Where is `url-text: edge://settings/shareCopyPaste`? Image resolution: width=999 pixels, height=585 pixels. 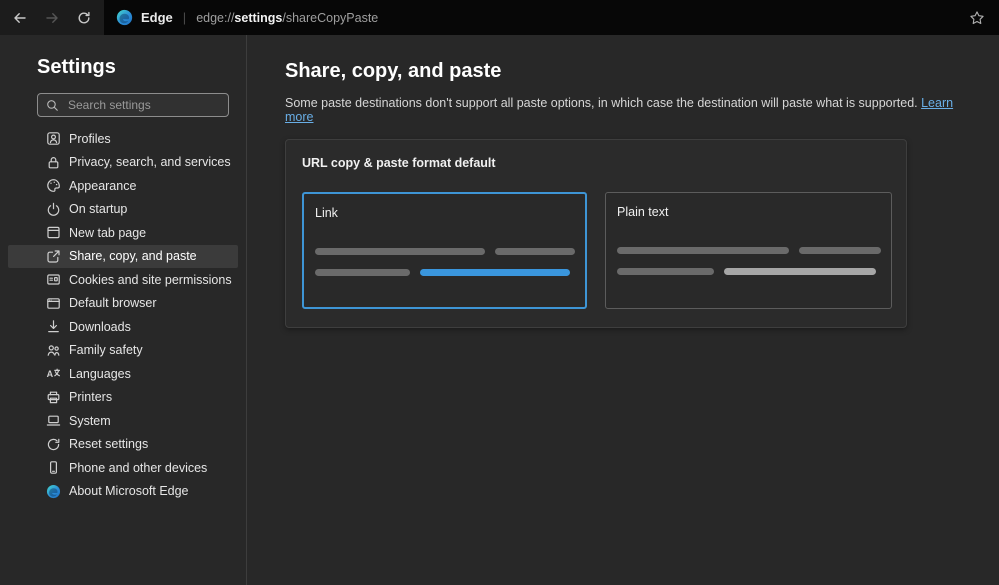 url-text: edge://settings/shareCopyPaste is located at coordinates (287, 18).